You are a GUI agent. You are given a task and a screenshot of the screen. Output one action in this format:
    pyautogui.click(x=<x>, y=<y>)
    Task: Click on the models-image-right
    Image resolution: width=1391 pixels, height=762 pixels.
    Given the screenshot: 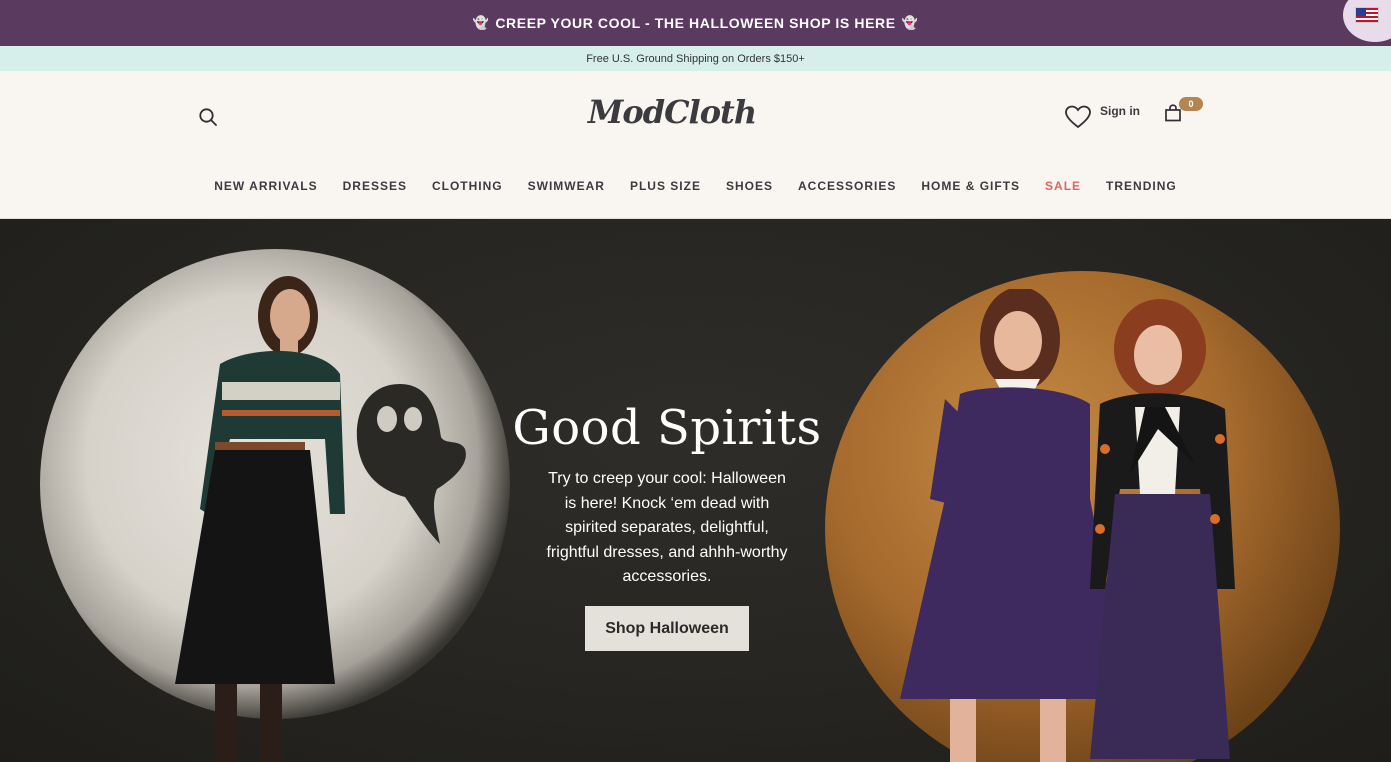 What is the action you would take?
    pyautogui.click(x=1067, y=525)
    